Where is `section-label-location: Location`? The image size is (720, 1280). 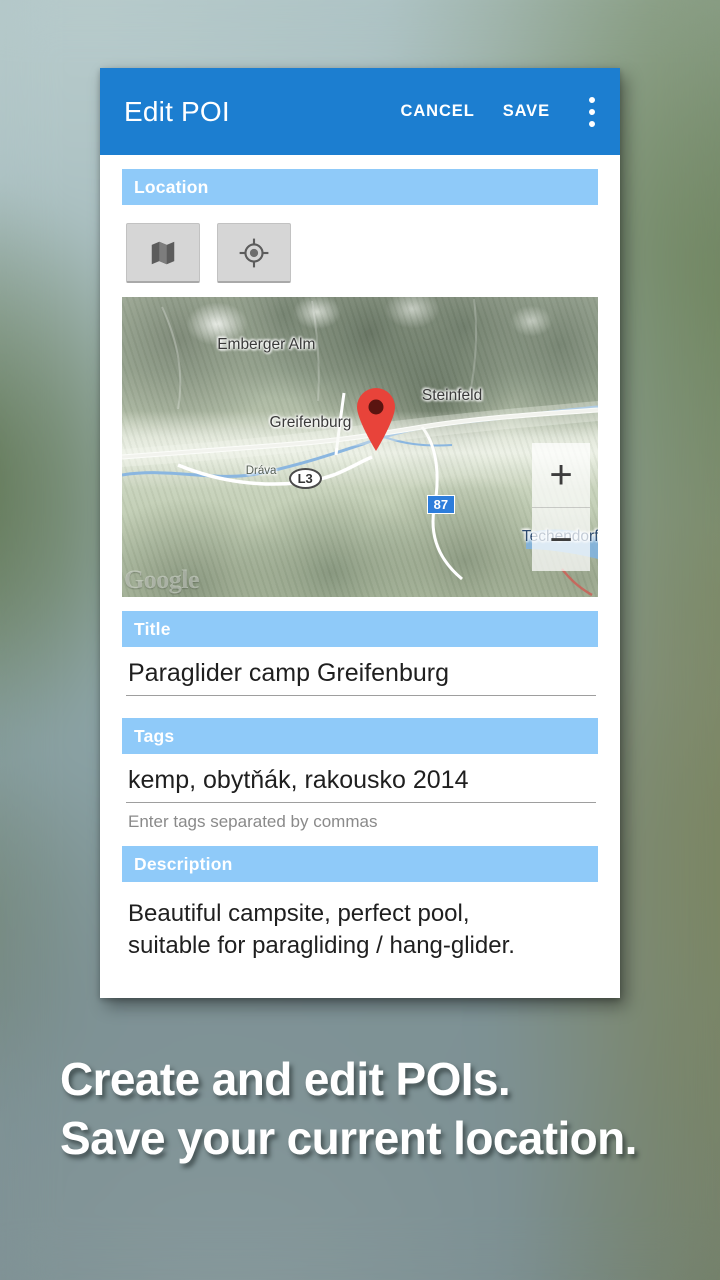 section-label-location: Location is located at coordinates (171, 186).